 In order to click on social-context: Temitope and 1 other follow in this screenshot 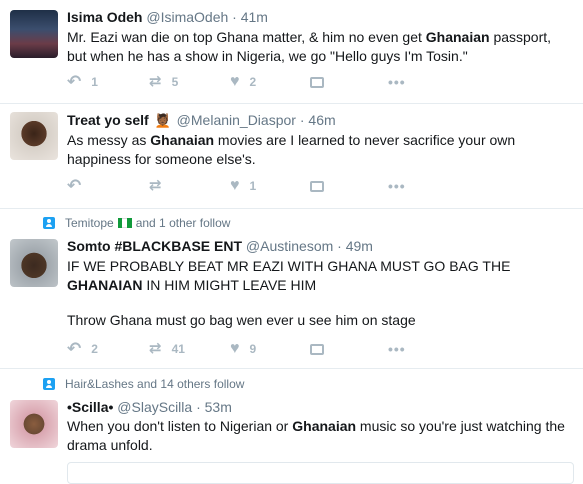, I will do `click(136, 223)`.